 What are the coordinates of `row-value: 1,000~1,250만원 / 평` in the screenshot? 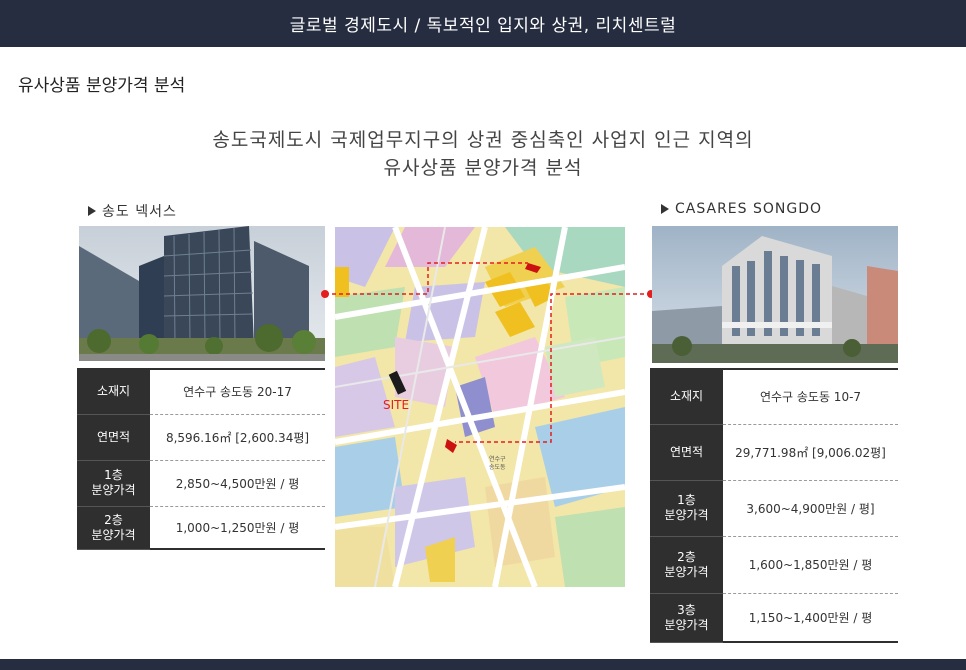 It's located at (237, 528).